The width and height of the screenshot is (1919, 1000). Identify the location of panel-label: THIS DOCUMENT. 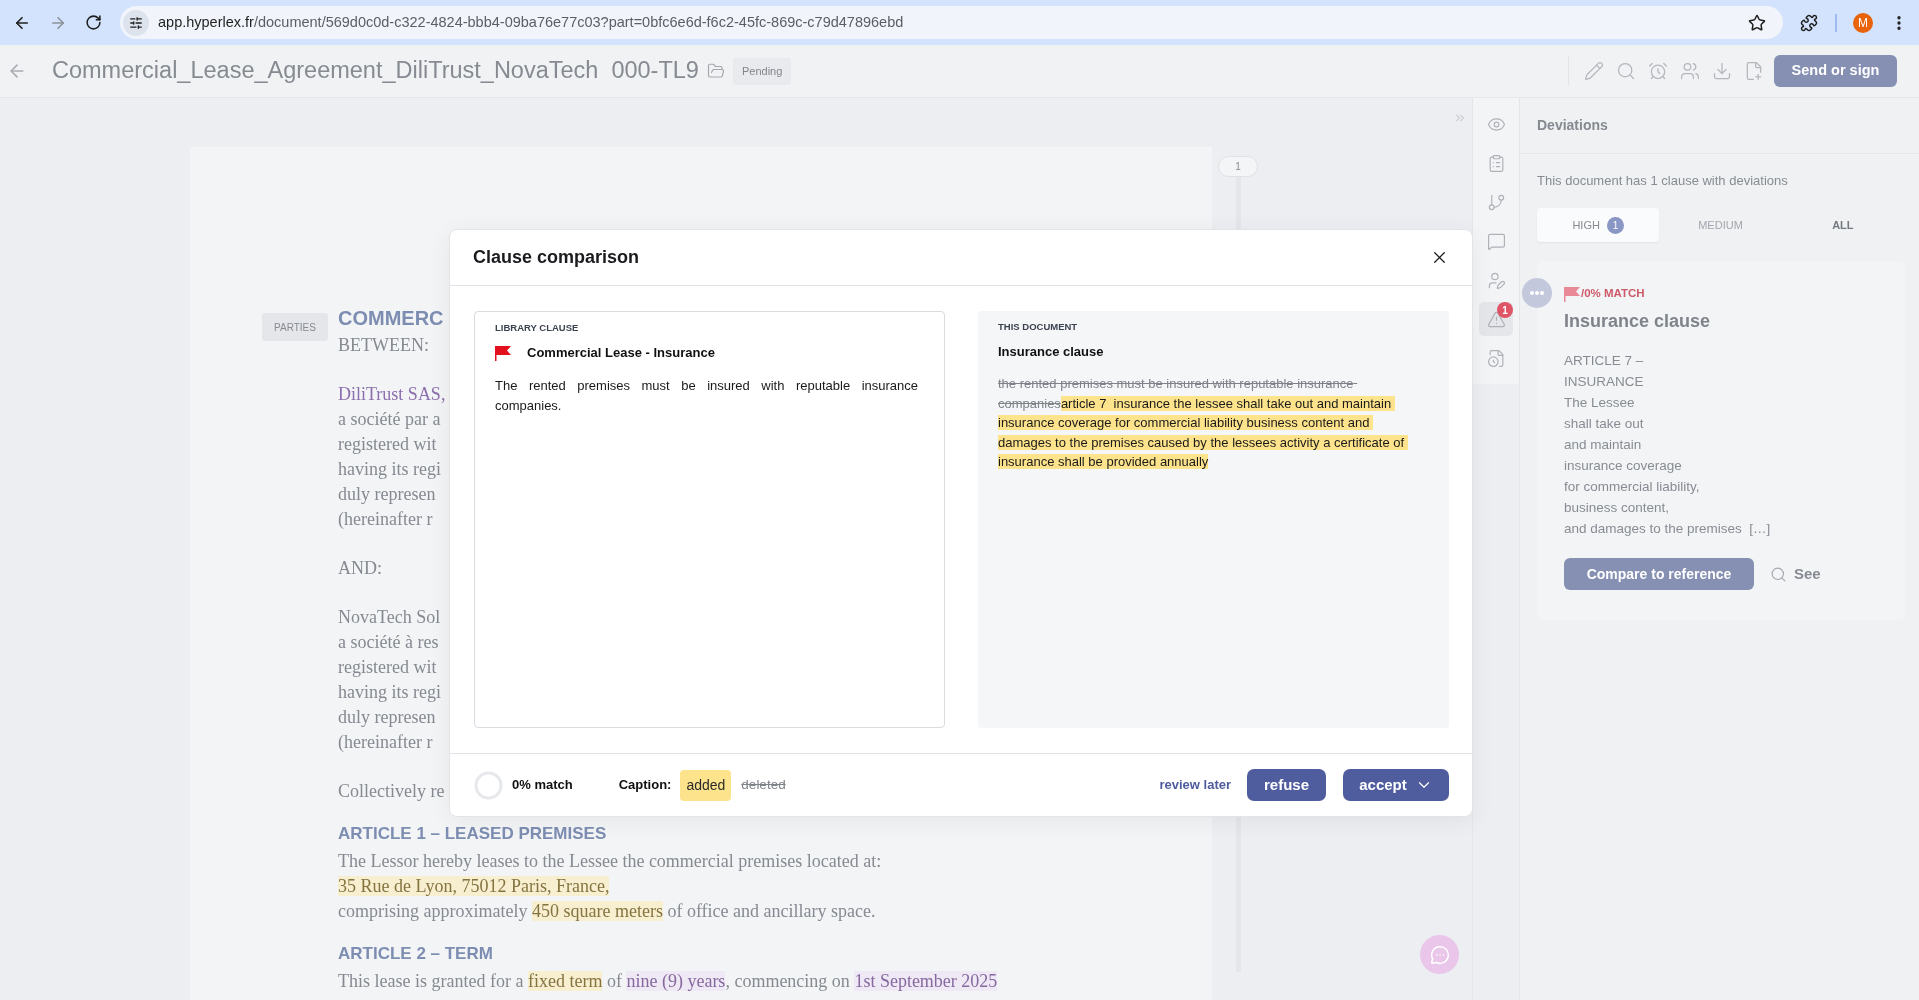
(1038, 327).